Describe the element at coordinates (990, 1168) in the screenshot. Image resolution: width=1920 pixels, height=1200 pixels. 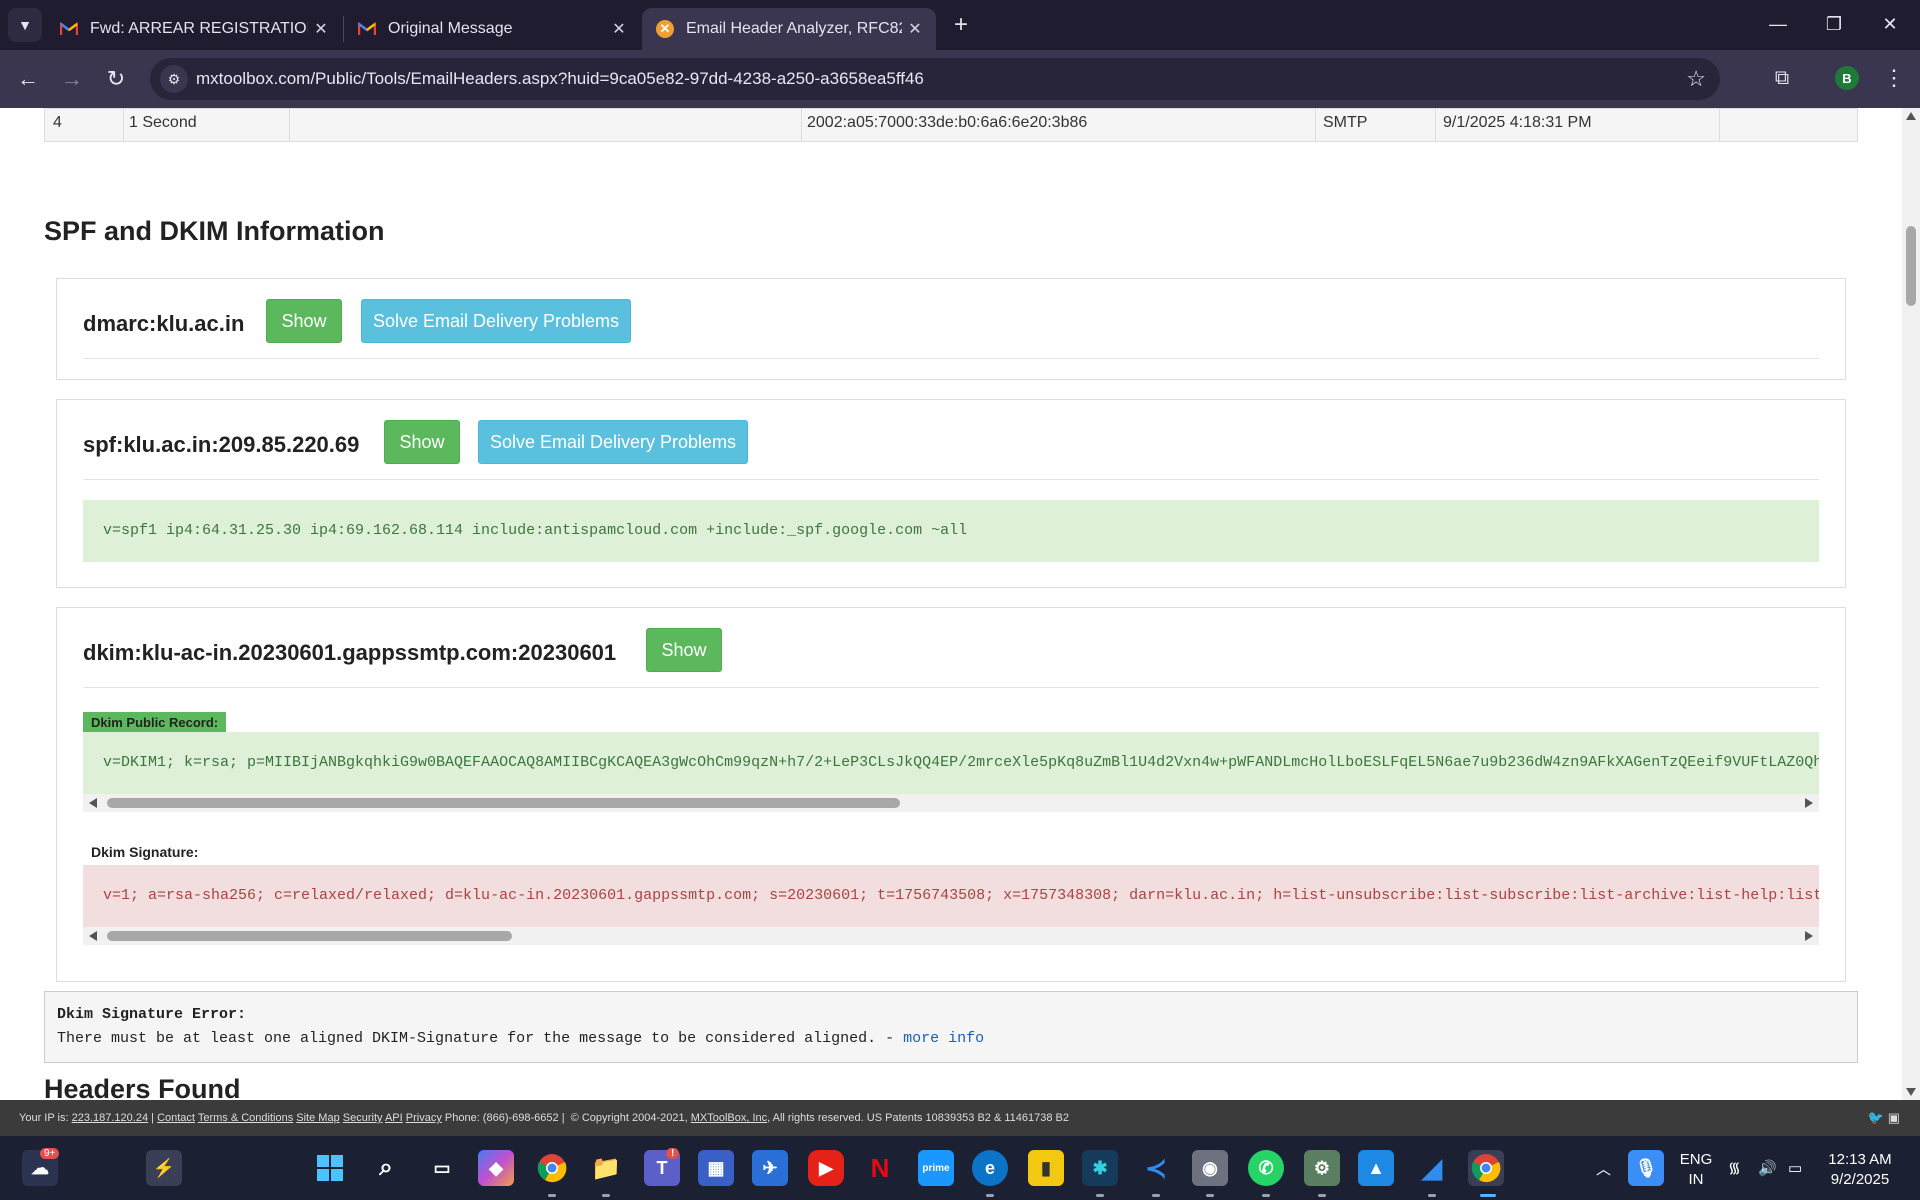
I see `edge-icon: e` at that location.